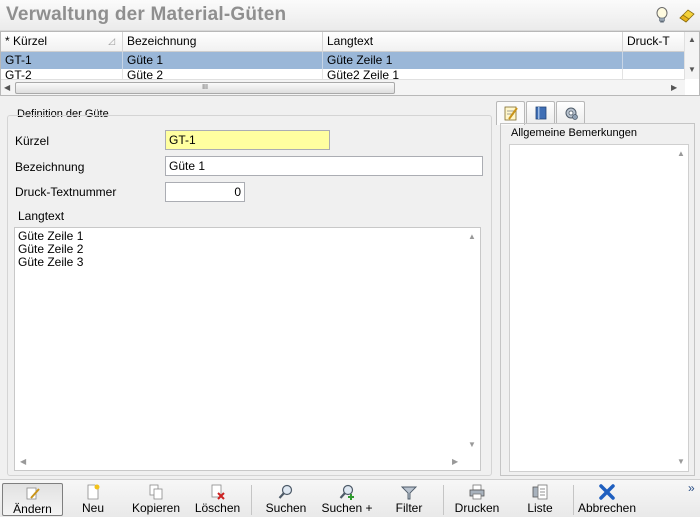  I want to click on table-row: GT-1 Güte 1 Güte Zeile 1, so click(343, 60).